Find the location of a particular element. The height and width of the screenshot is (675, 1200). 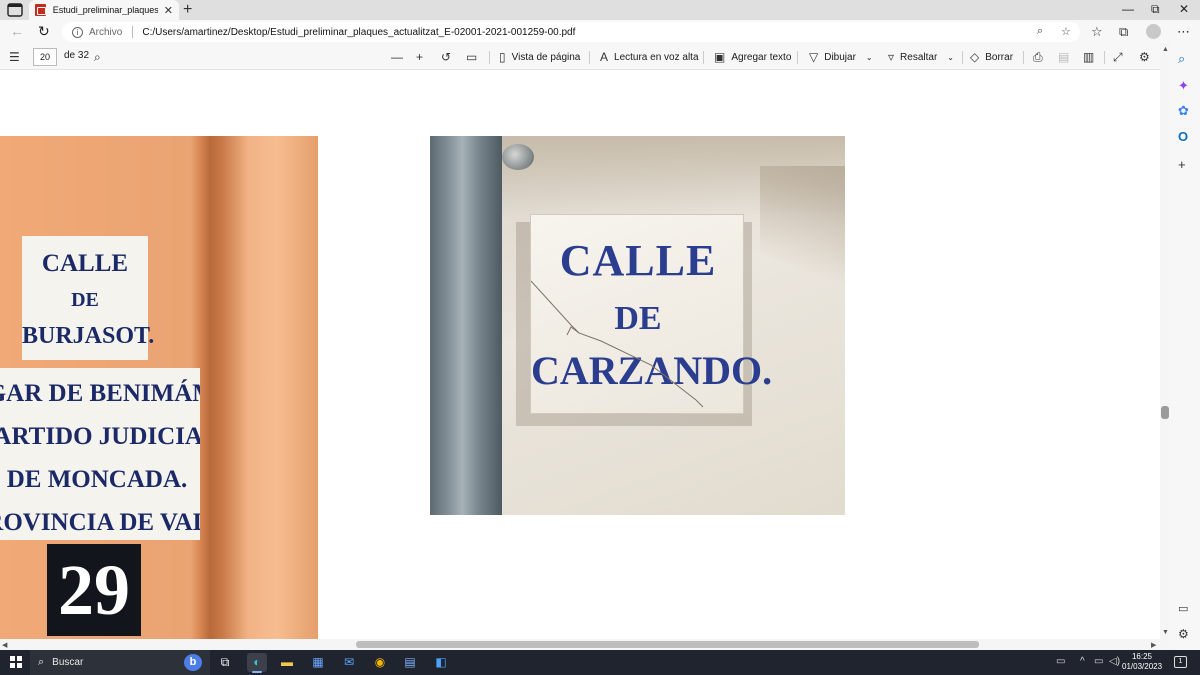

draw-icon: ▽ is located at coordinates (814, 57).